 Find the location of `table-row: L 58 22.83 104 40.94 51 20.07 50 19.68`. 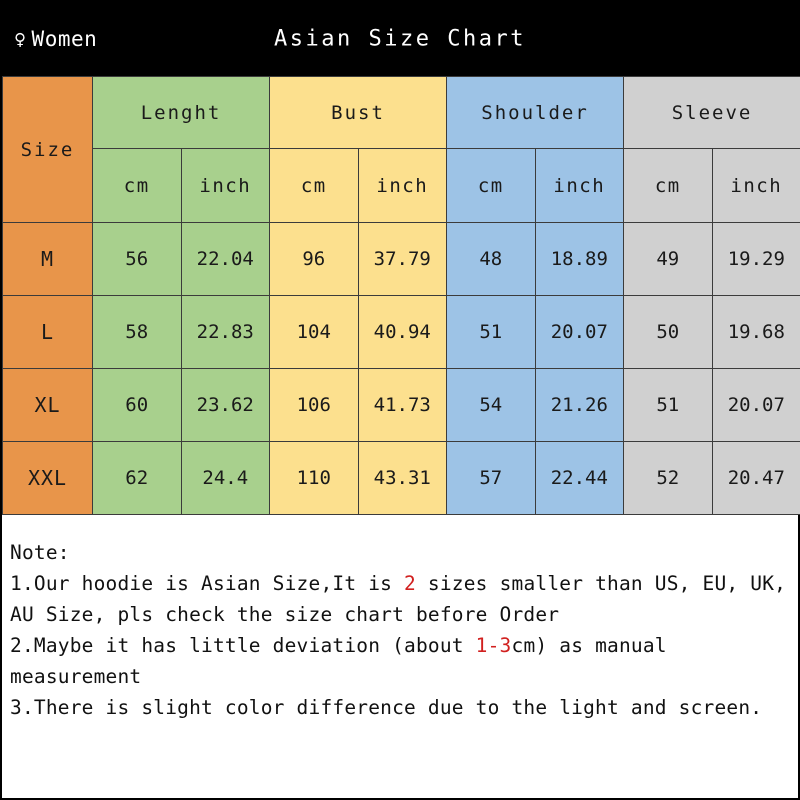

table-row: L 58 22.83 104 40.94 51 20.07 50 19.68 is located at coordinates (401, 332).